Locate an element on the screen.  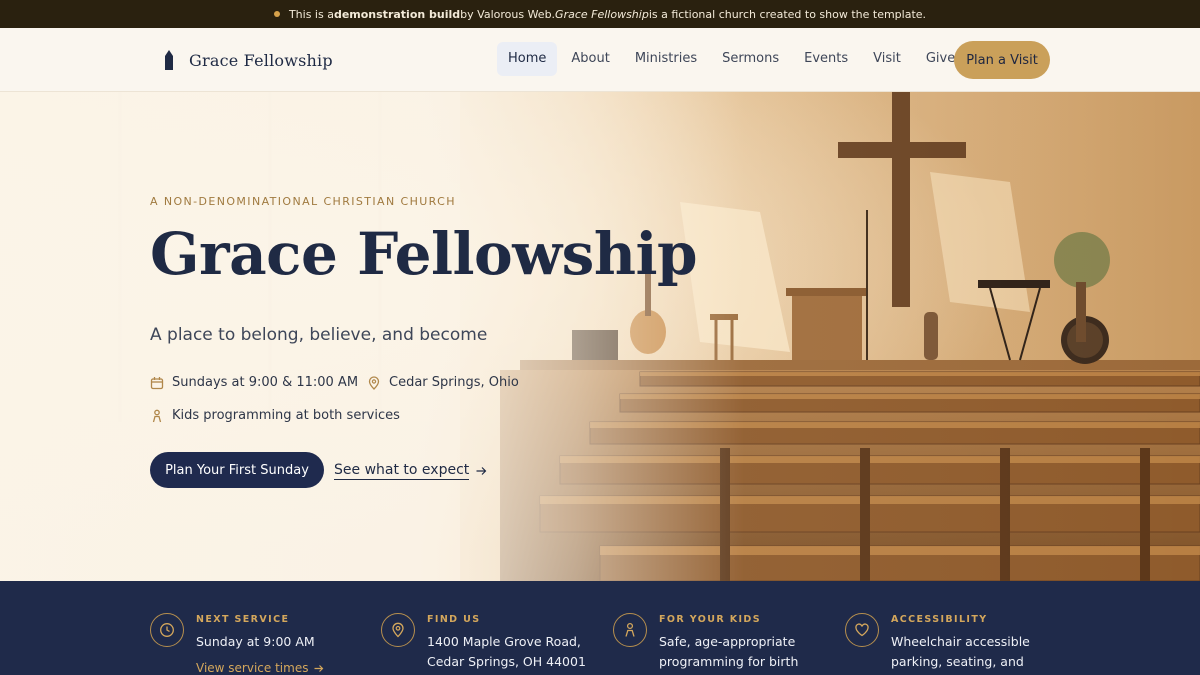
view-service-times-link: View service times is located at coordinates (260, 668).